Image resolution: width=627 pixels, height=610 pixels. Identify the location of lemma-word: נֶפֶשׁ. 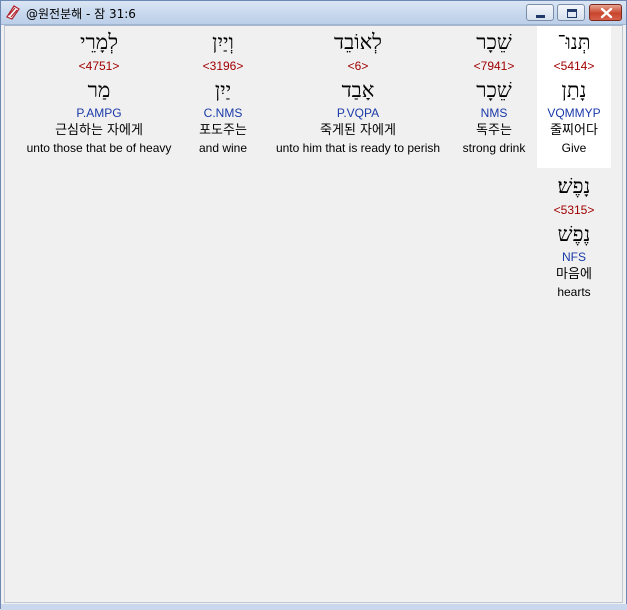
(574, 234).